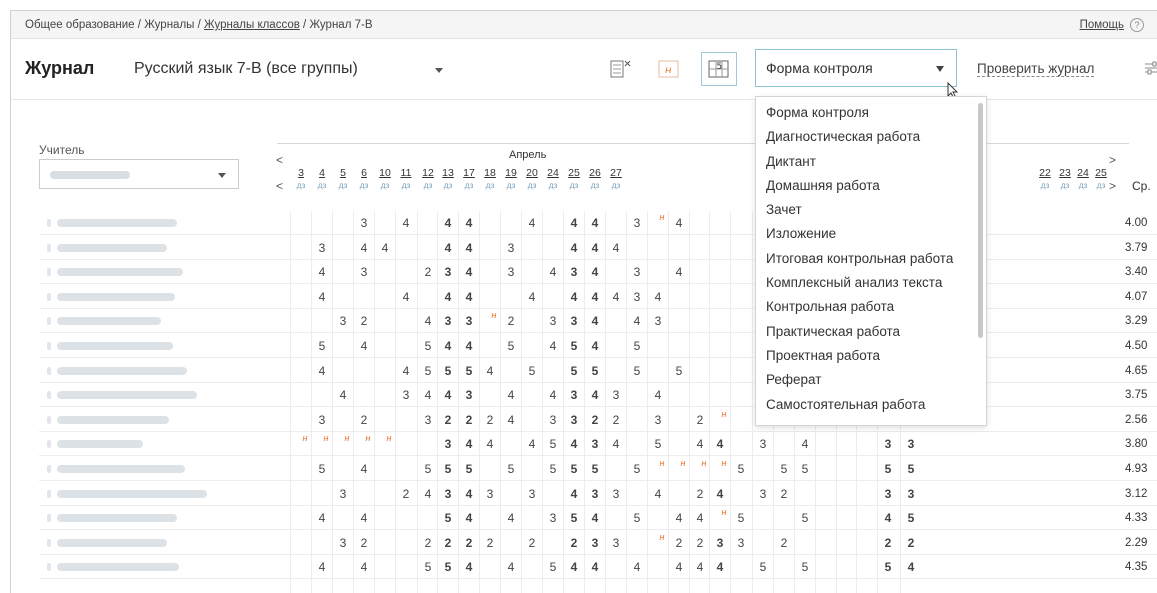  Describe the element at coordinates (385, 178) in the screenshot. I see `date-column-header: 10 дз` at that location.